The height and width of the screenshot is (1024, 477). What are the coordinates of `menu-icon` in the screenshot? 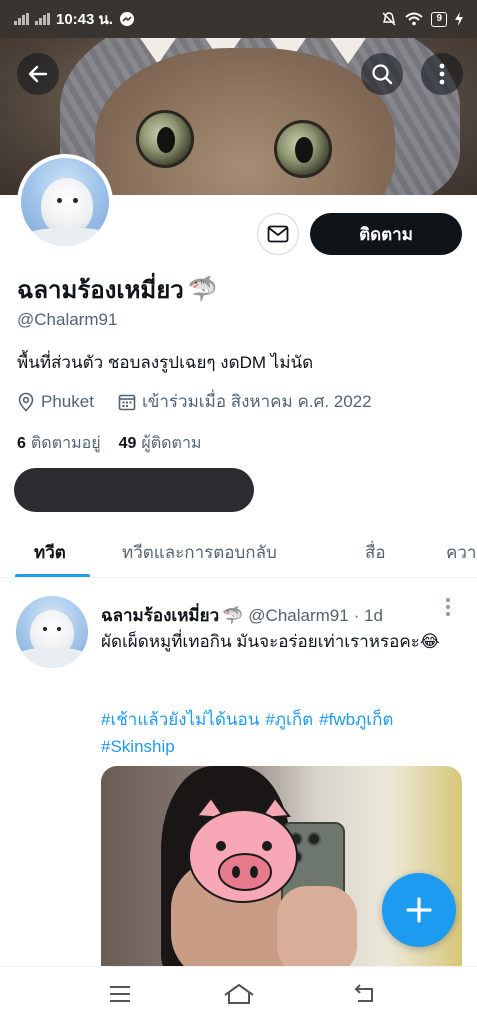 It's located at (120, 994).